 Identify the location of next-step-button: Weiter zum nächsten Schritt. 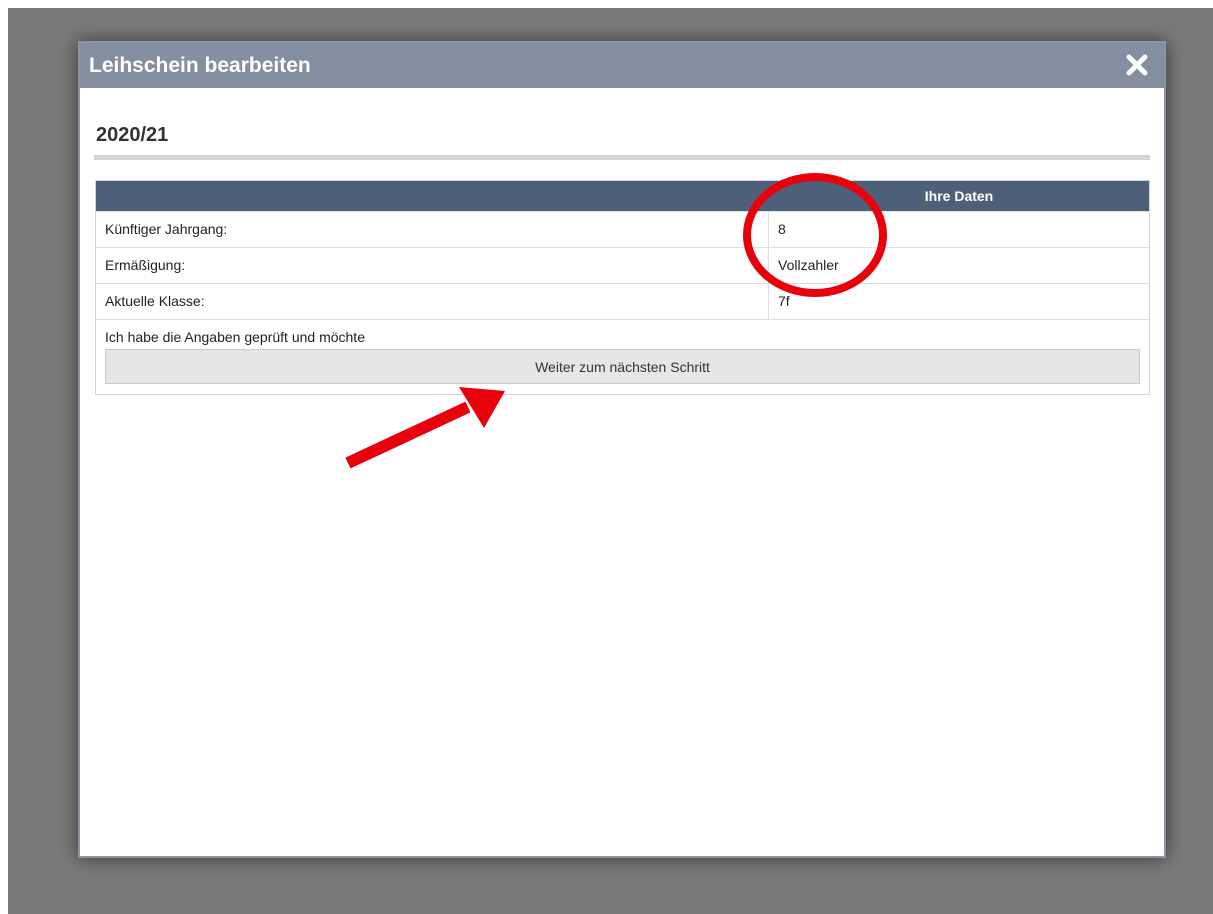
(622, 366).